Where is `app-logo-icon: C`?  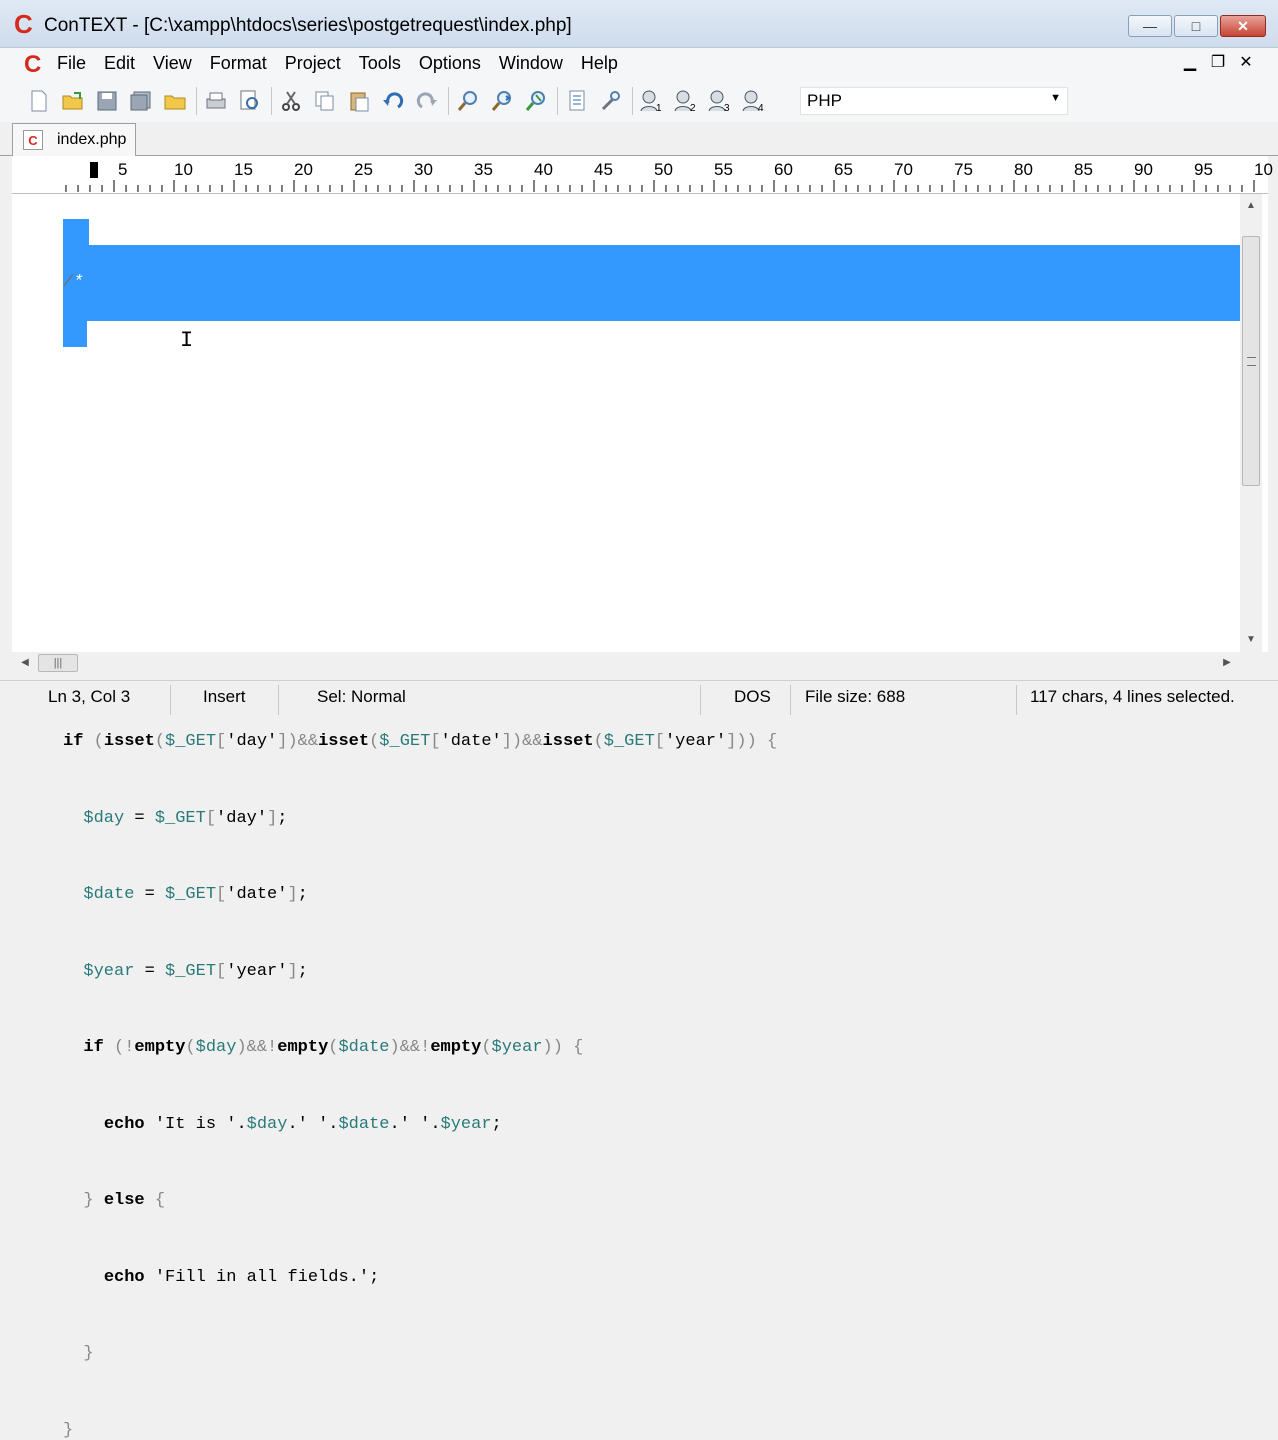
app-logo-icon: C is located at coordinates (25, 24).